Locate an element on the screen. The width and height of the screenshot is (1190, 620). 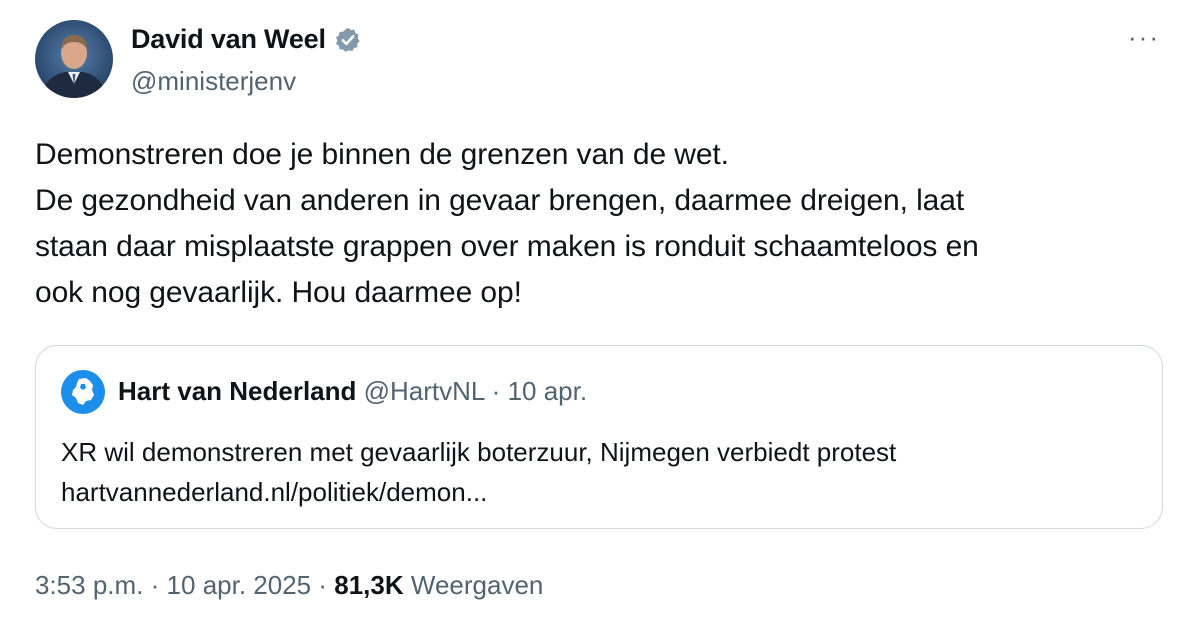
person-avatar-icon is located at coordinates (74, 66).